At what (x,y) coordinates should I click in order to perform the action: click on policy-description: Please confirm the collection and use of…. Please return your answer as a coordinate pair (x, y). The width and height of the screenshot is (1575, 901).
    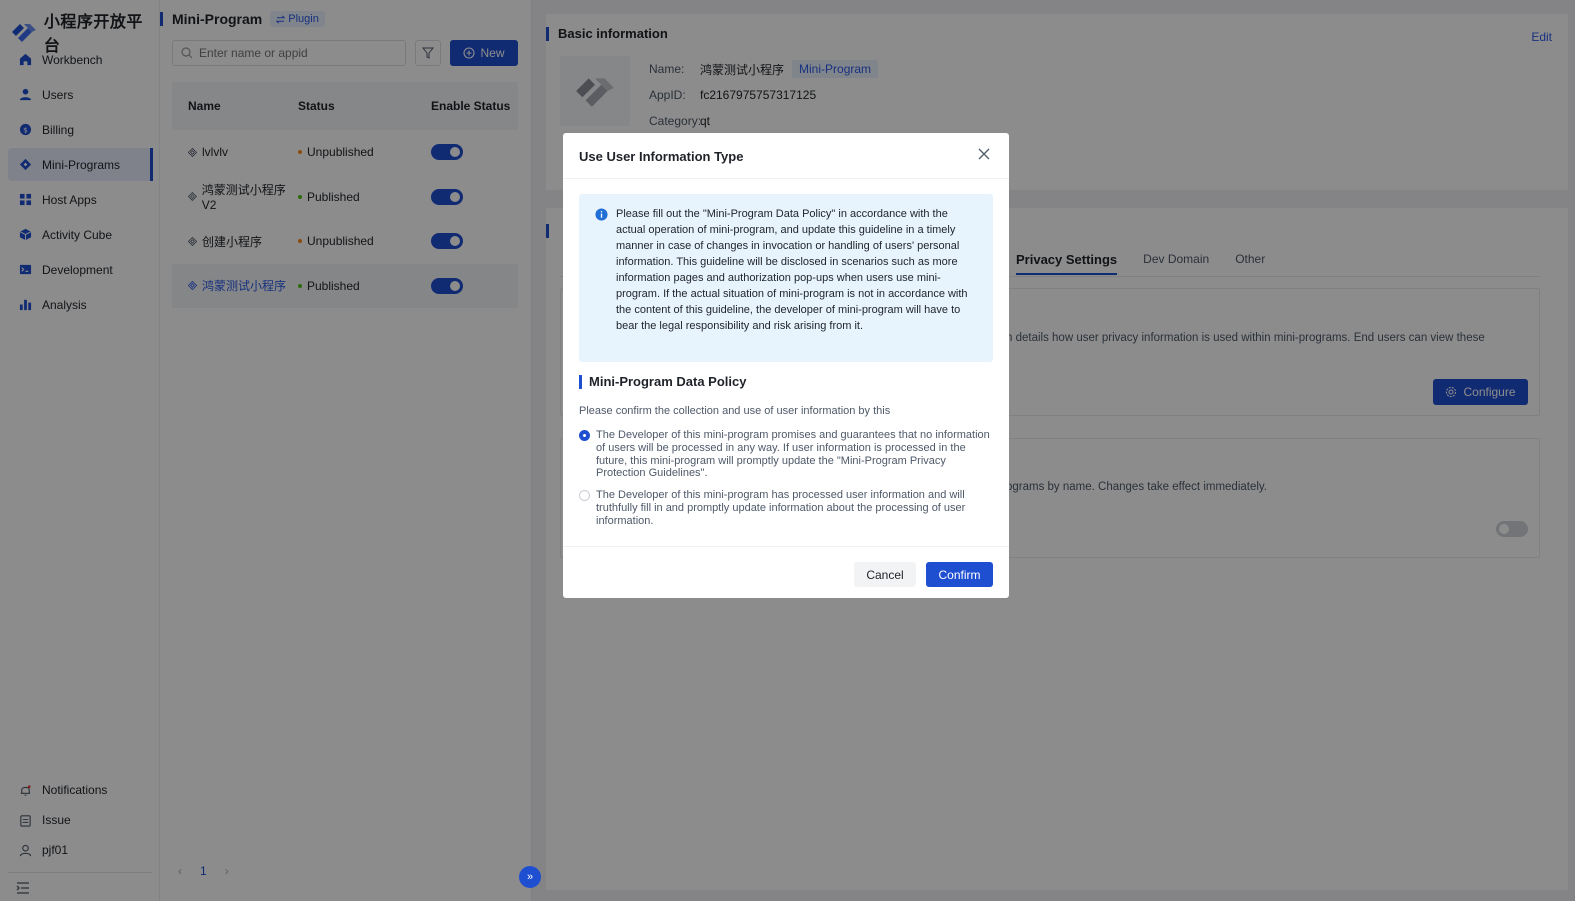
    Looking at the image, I should click on (735, 411).